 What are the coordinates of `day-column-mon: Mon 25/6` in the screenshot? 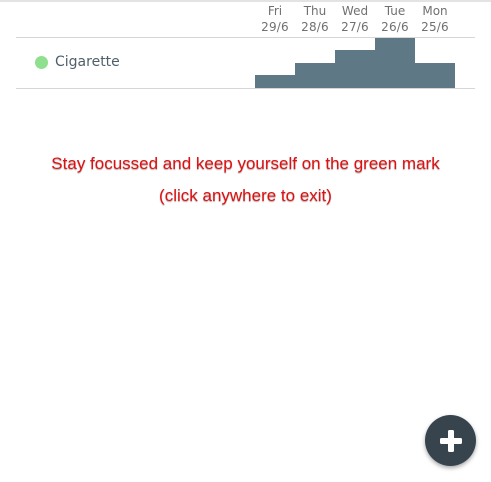 It's located at (435, 19).